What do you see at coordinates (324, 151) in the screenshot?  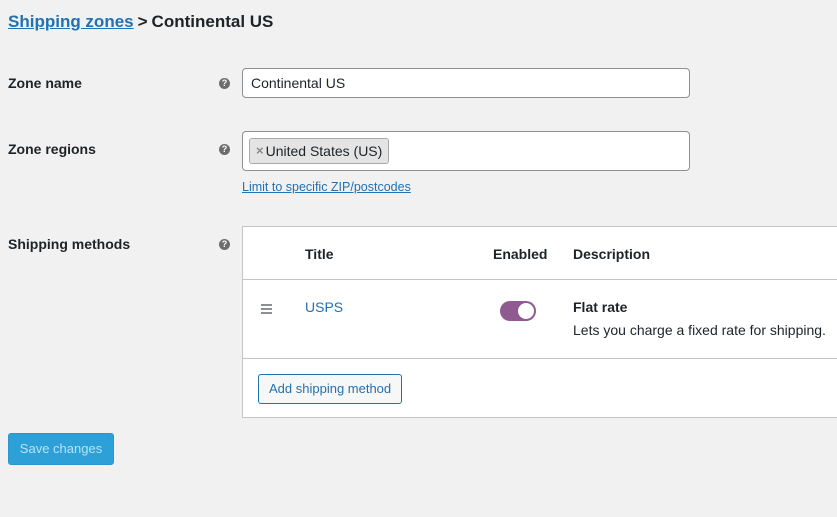 I see `region-token-label: United States (US)` at bounding box center [324, 151].